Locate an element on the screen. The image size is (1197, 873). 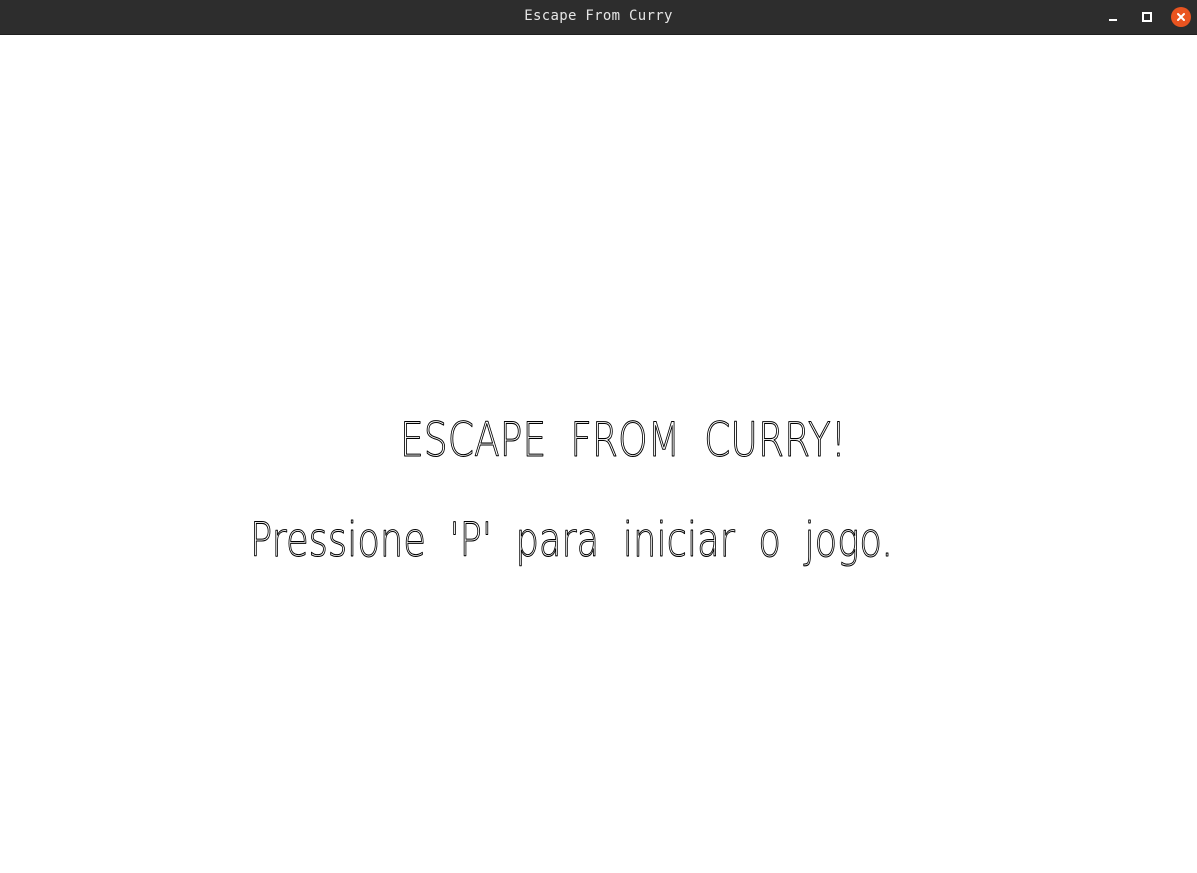
close-button is located at coordinates (1181, 17).